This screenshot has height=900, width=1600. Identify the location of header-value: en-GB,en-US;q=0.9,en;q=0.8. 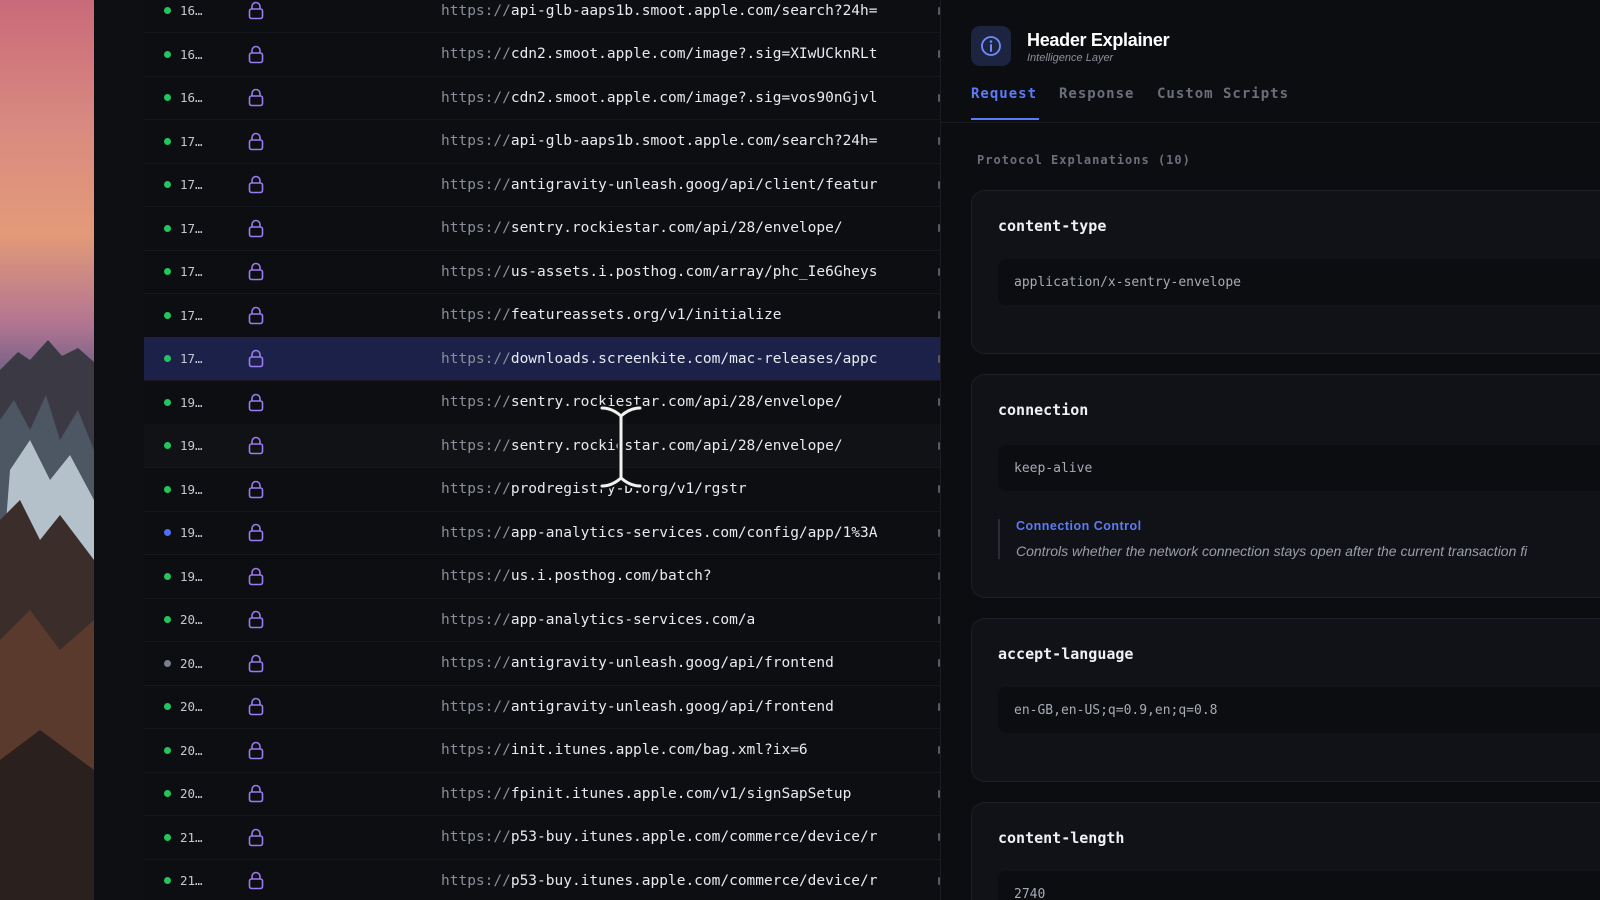
(1299, 710).